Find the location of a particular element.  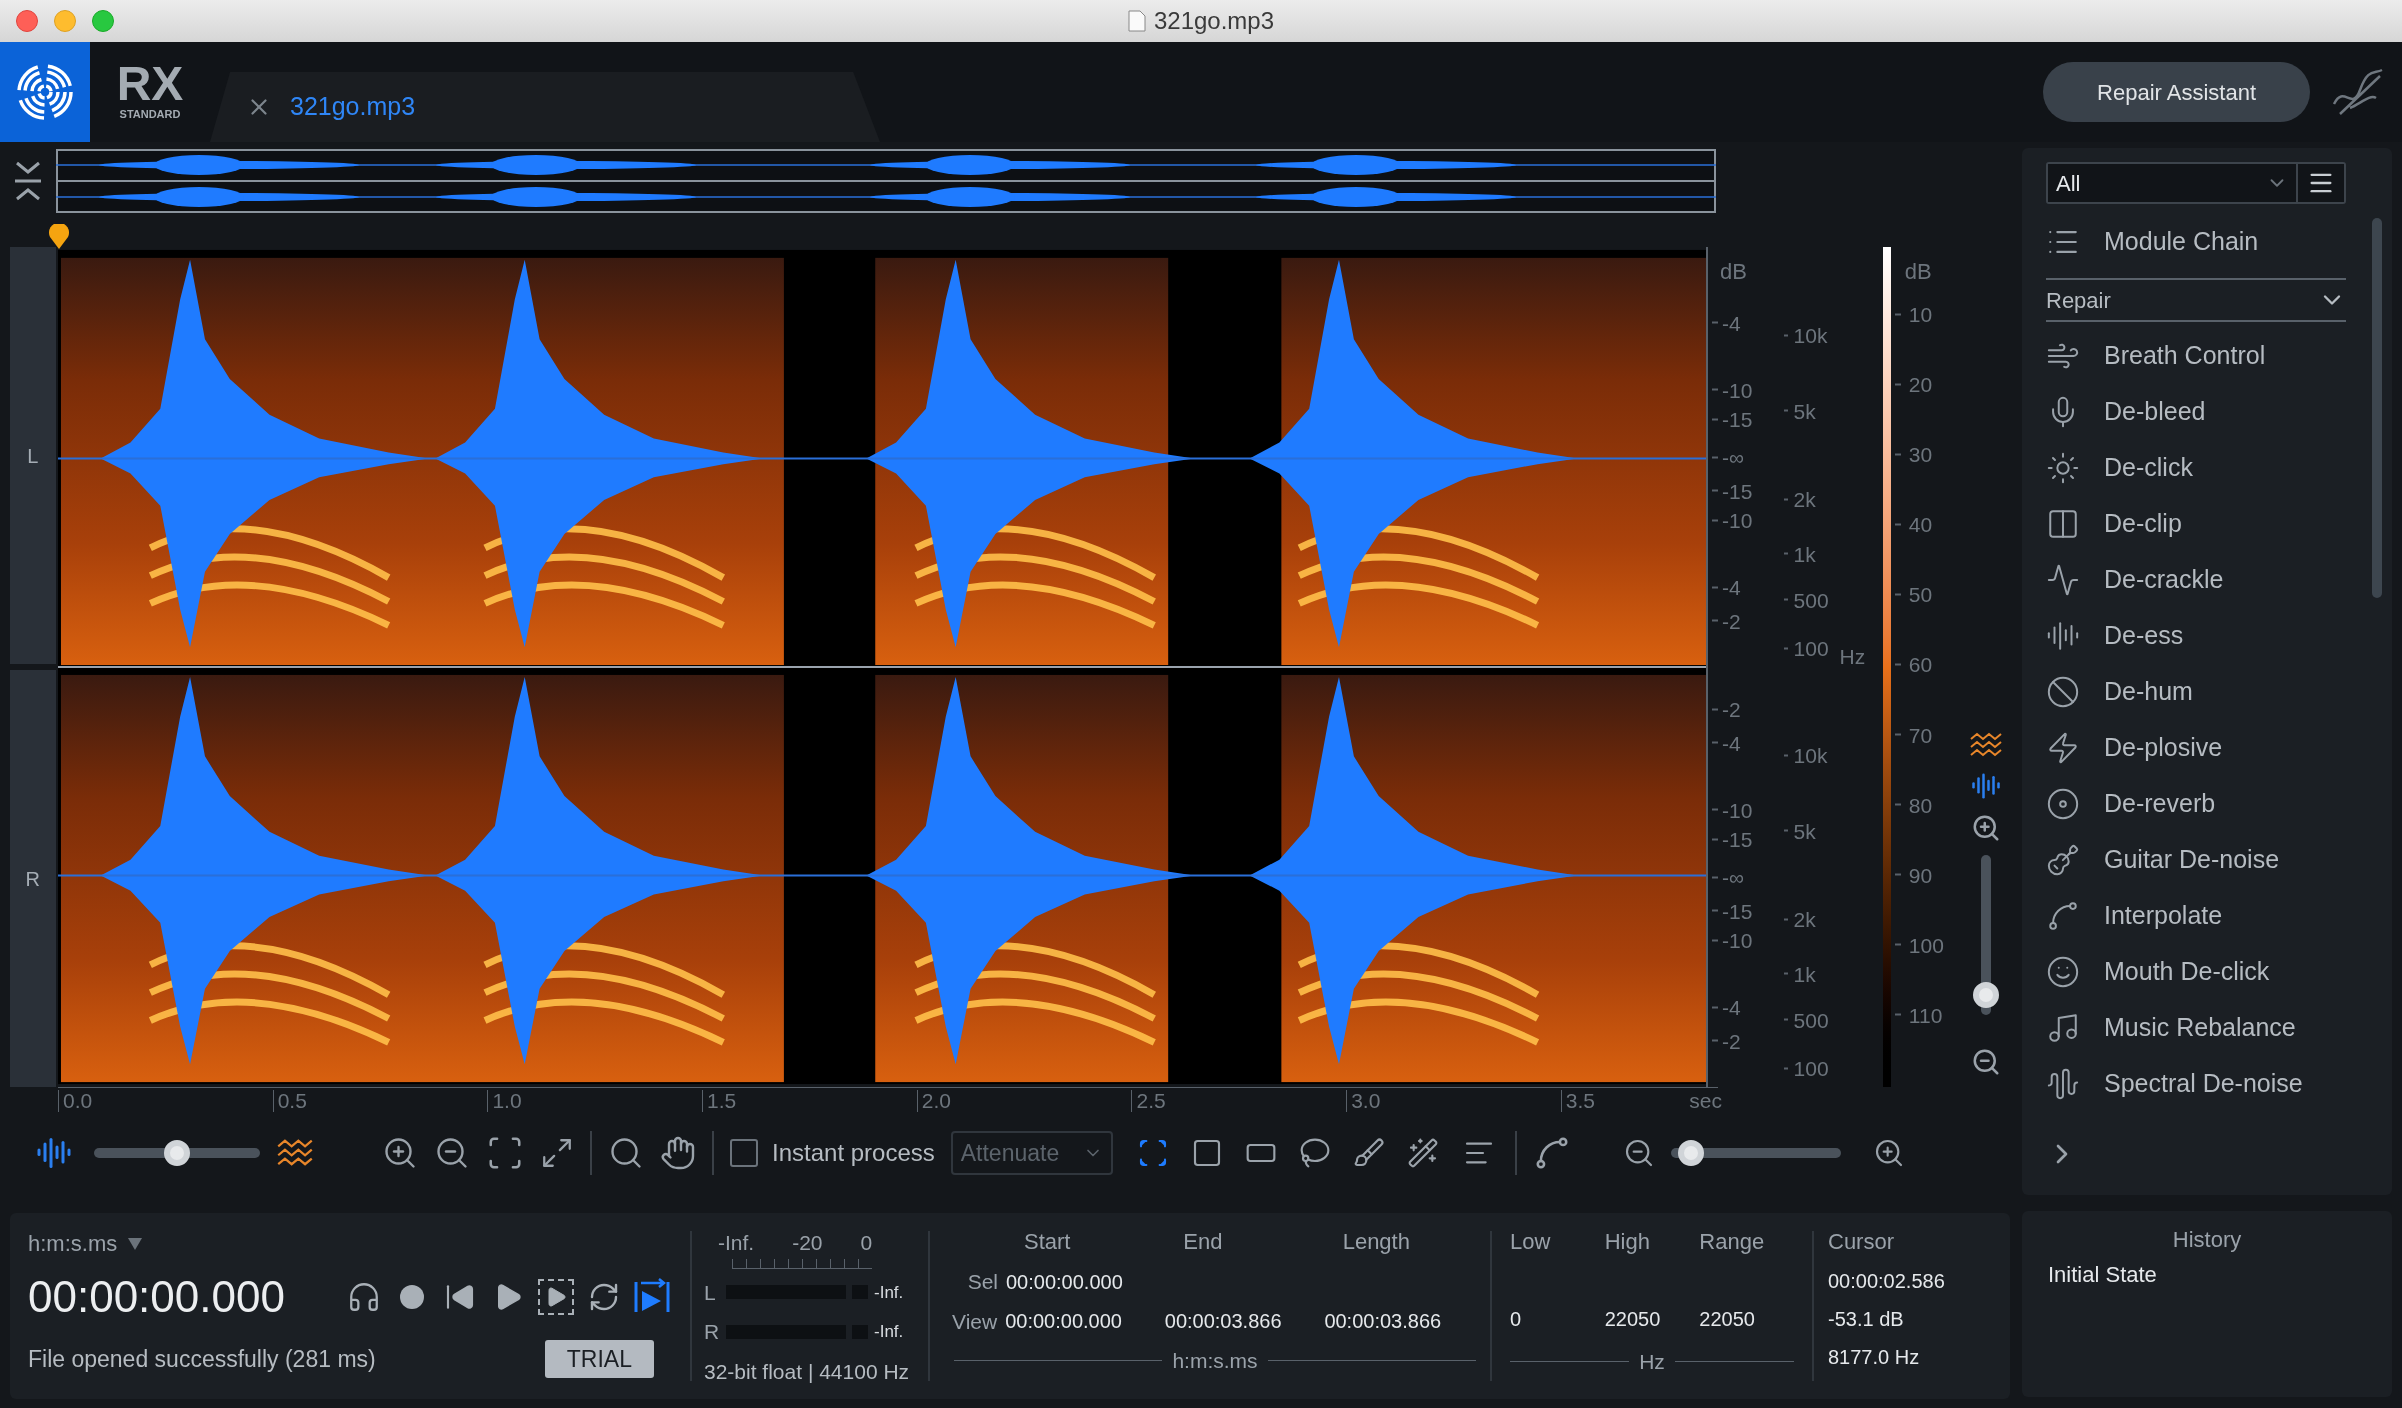

table-cell-text: 00:00:00.000 is located at coordinates (1064, 1282).